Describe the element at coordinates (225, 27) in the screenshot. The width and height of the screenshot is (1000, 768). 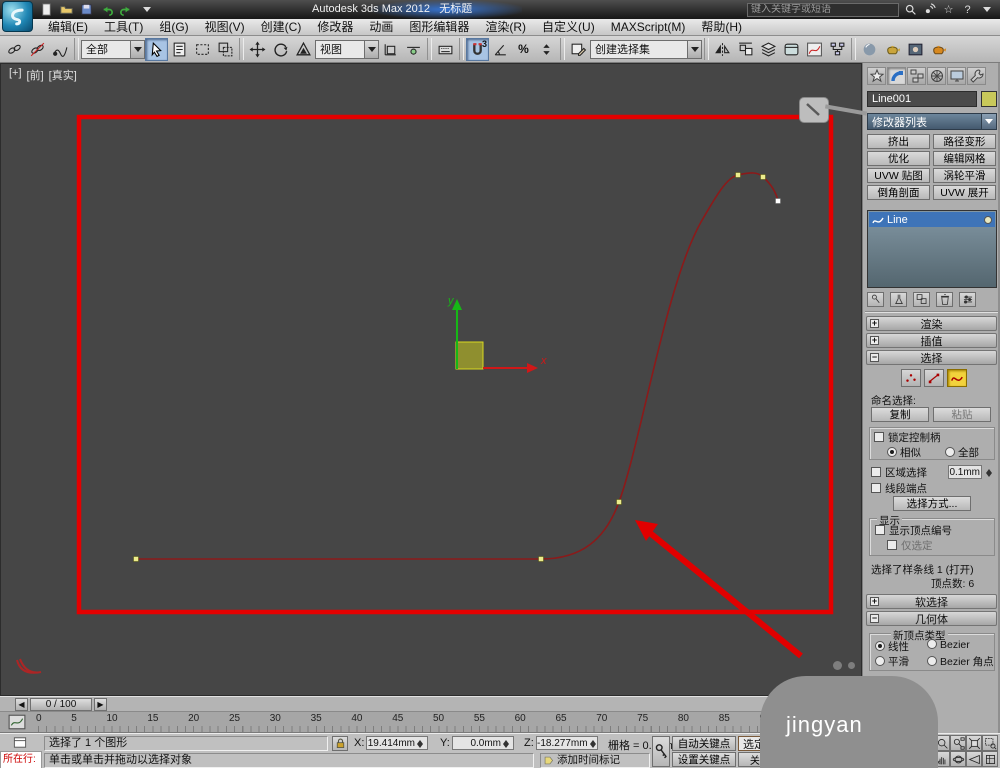
I see `menu-views: 视图(V)` at that location.